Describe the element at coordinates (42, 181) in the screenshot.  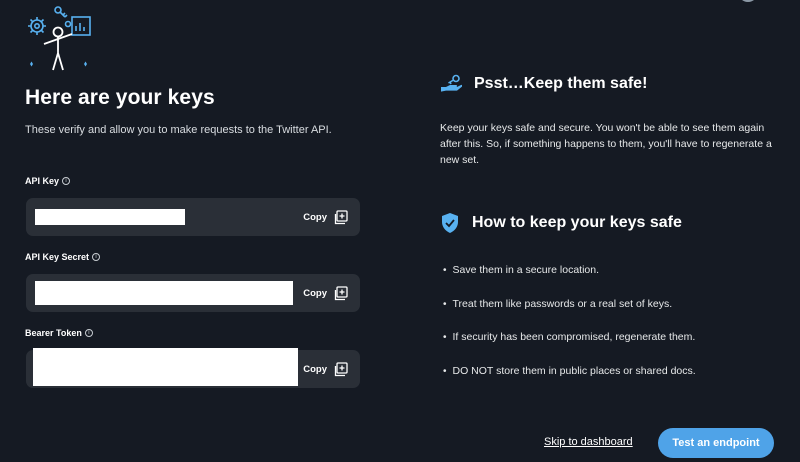
I see `field-label-text: API Key` at that location.